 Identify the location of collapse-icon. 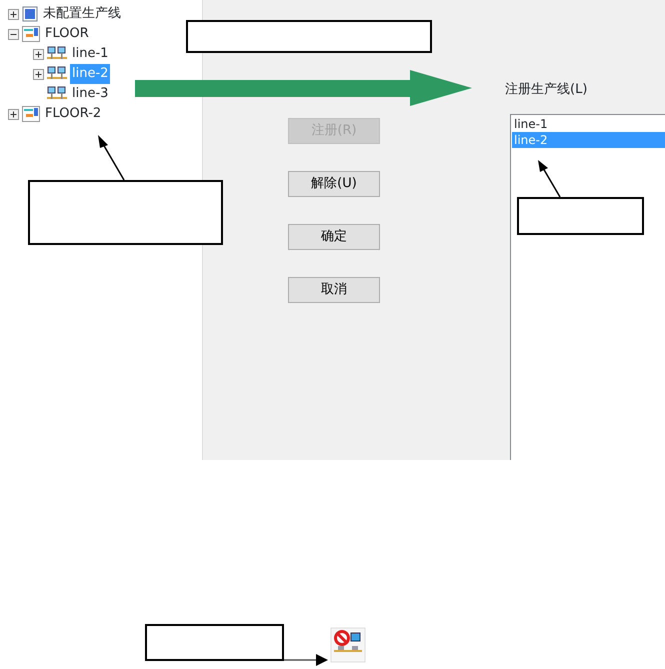
(13, 34).